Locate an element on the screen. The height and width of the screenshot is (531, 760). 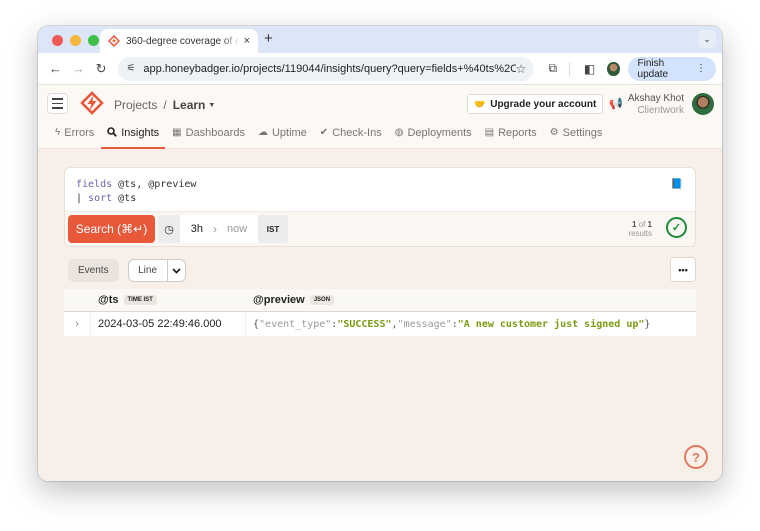
tab-uptime: ☁ Uptime is located at coordinates (282, 135).